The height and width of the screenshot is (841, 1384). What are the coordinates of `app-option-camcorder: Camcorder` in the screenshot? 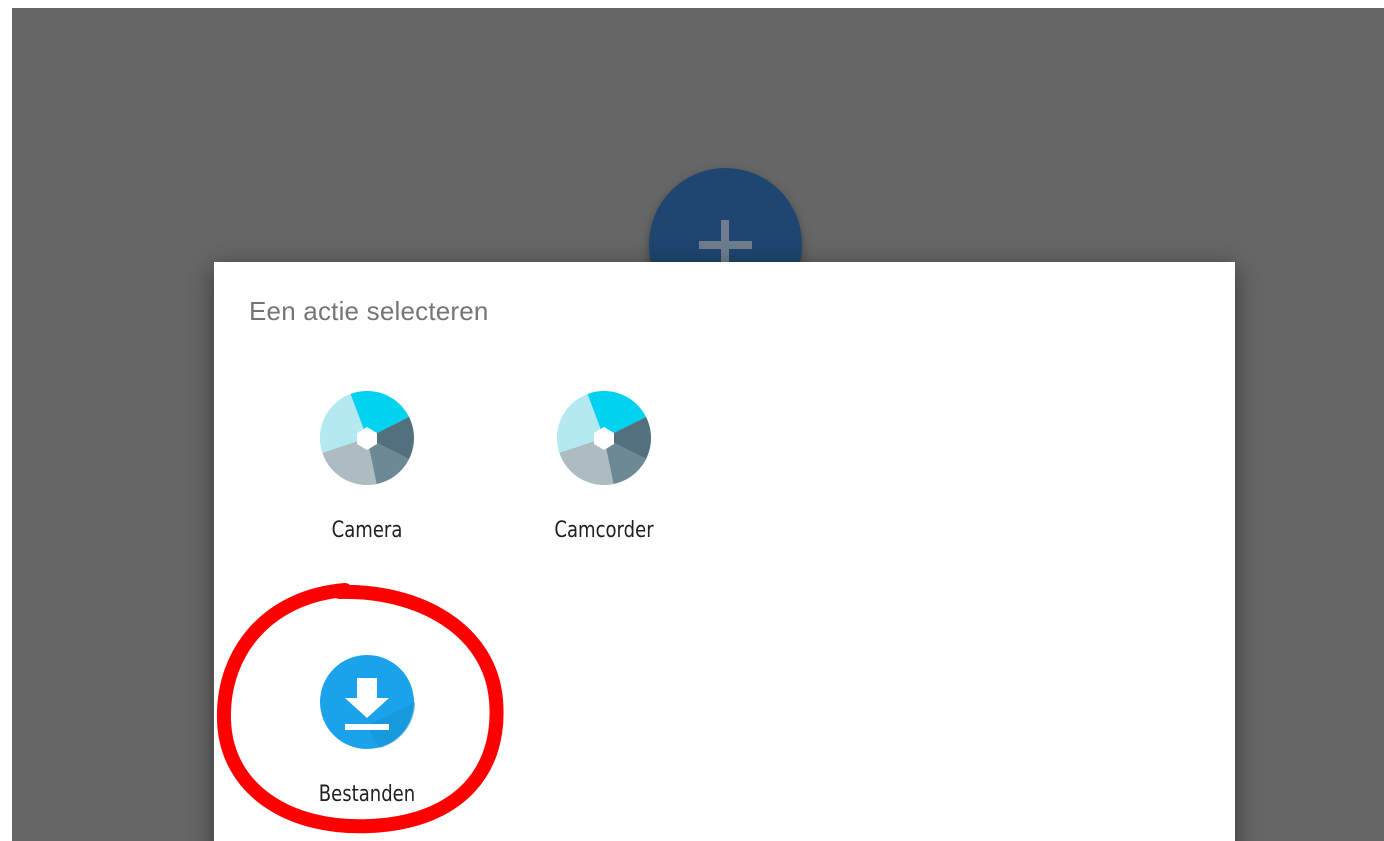 It's located at (604, 470).